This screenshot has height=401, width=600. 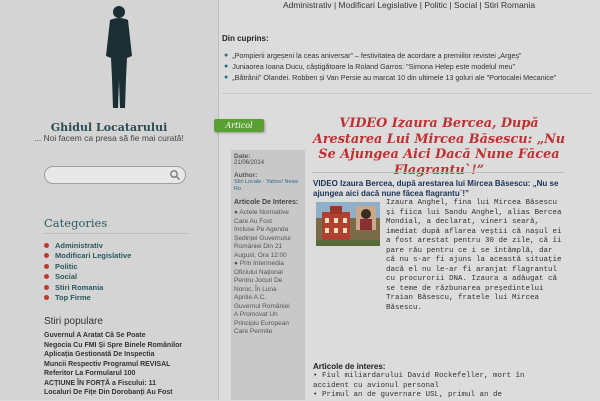 I want to click on category-item: Stiri Romania, so click(x=87, y=287).